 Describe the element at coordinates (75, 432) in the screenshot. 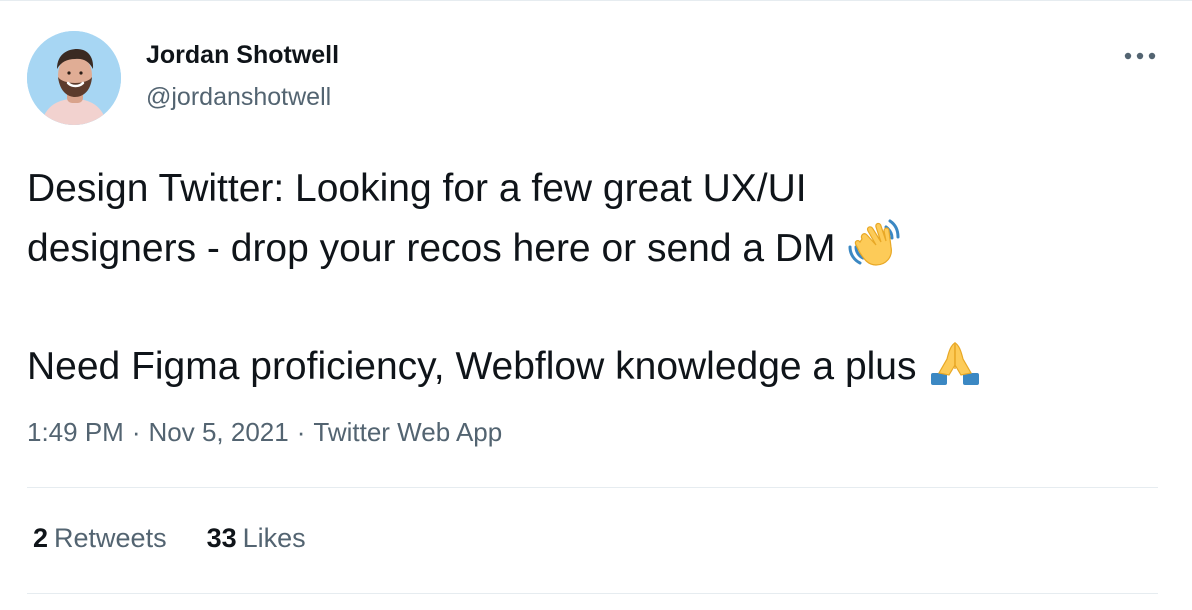

I see `tweet-timestamp-time: 1:49 PM` at that location.